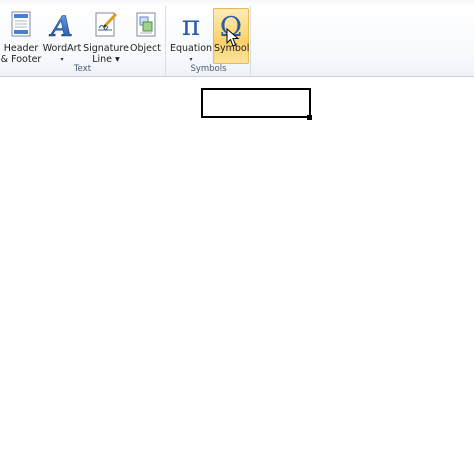 The image size is (474, 454). I want to click on equation-dropdown-arrow: ▾, so click(191, 59).